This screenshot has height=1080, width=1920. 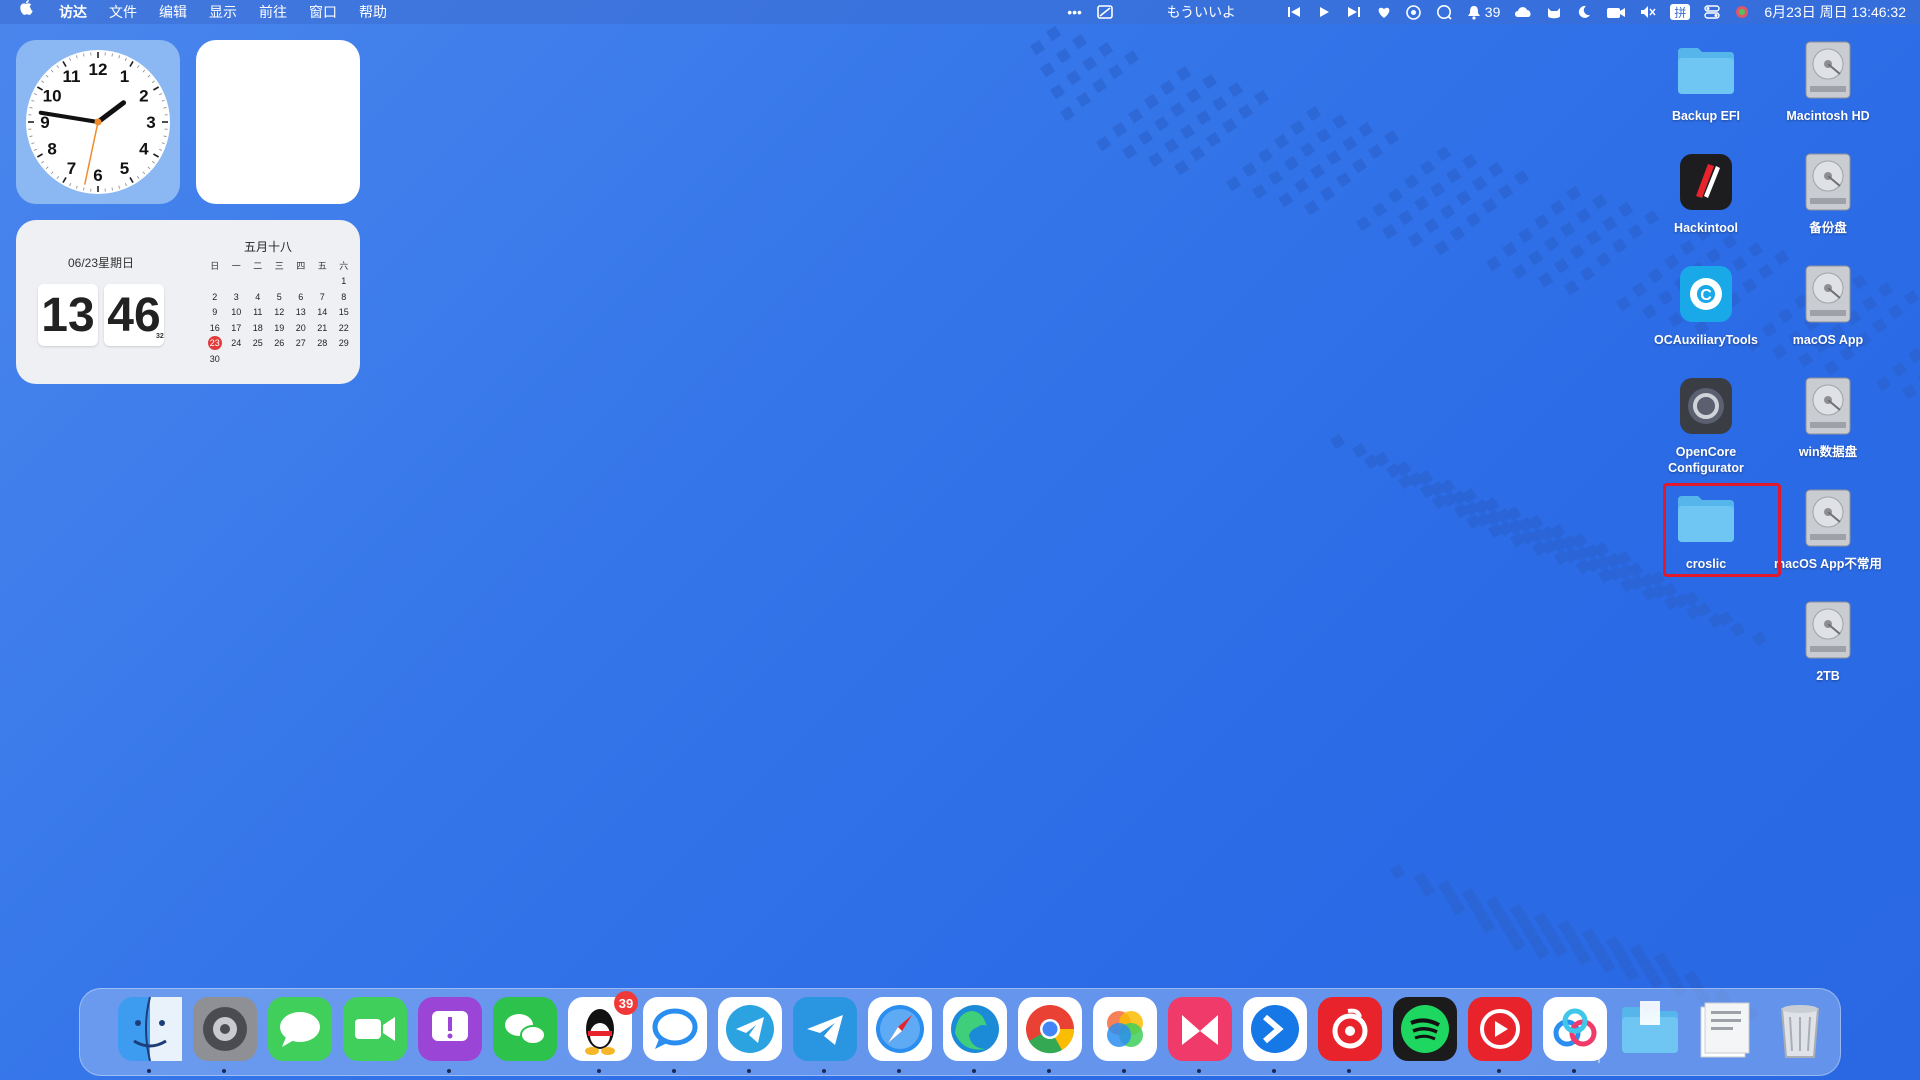 I want to click on empty-widget, so click(x=278, y=122).